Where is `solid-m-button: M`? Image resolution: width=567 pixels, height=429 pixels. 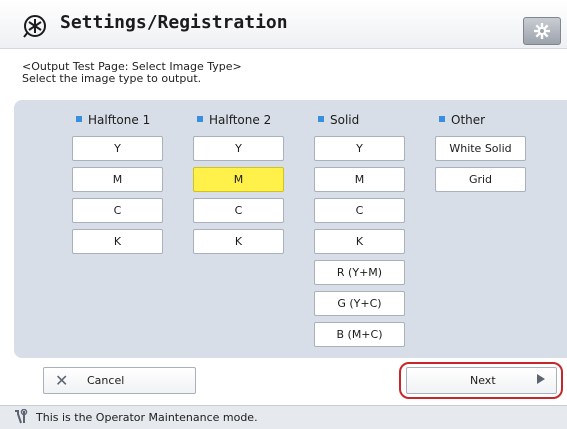
solid-m-button: M is located at coordinates (359, 179).